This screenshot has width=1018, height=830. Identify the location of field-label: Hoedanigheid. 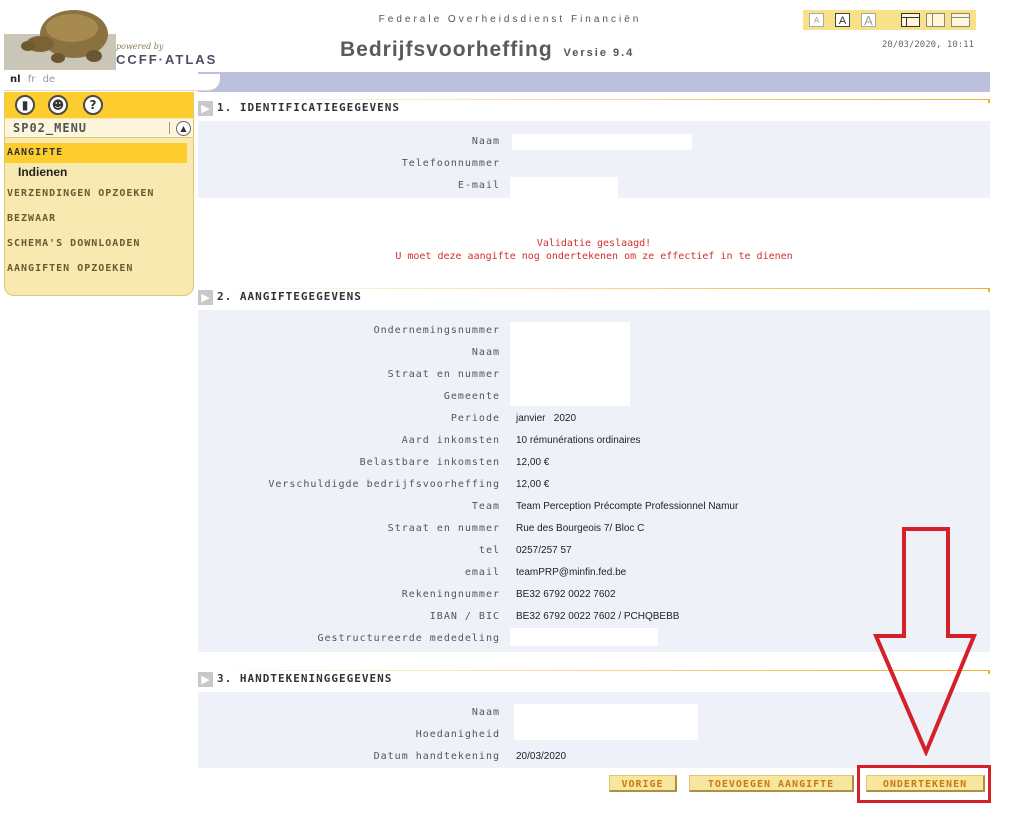
(457, 734).